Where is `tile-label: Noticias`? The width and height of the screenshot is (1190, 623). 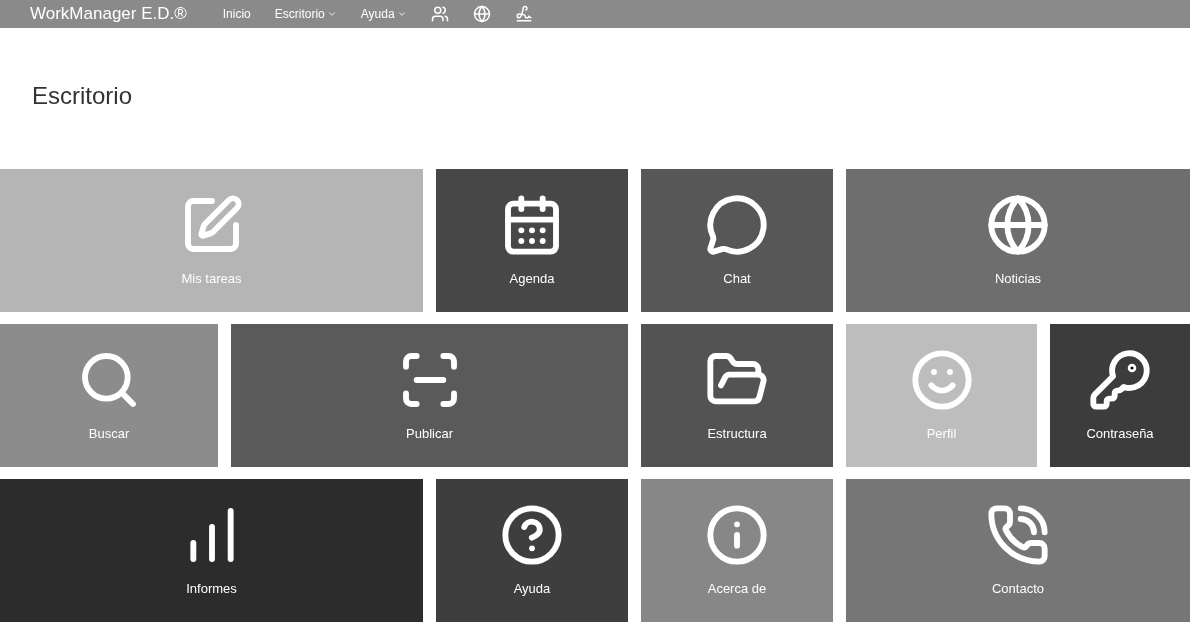 tile-label: Noticias is located at coordinates (1018, 278).